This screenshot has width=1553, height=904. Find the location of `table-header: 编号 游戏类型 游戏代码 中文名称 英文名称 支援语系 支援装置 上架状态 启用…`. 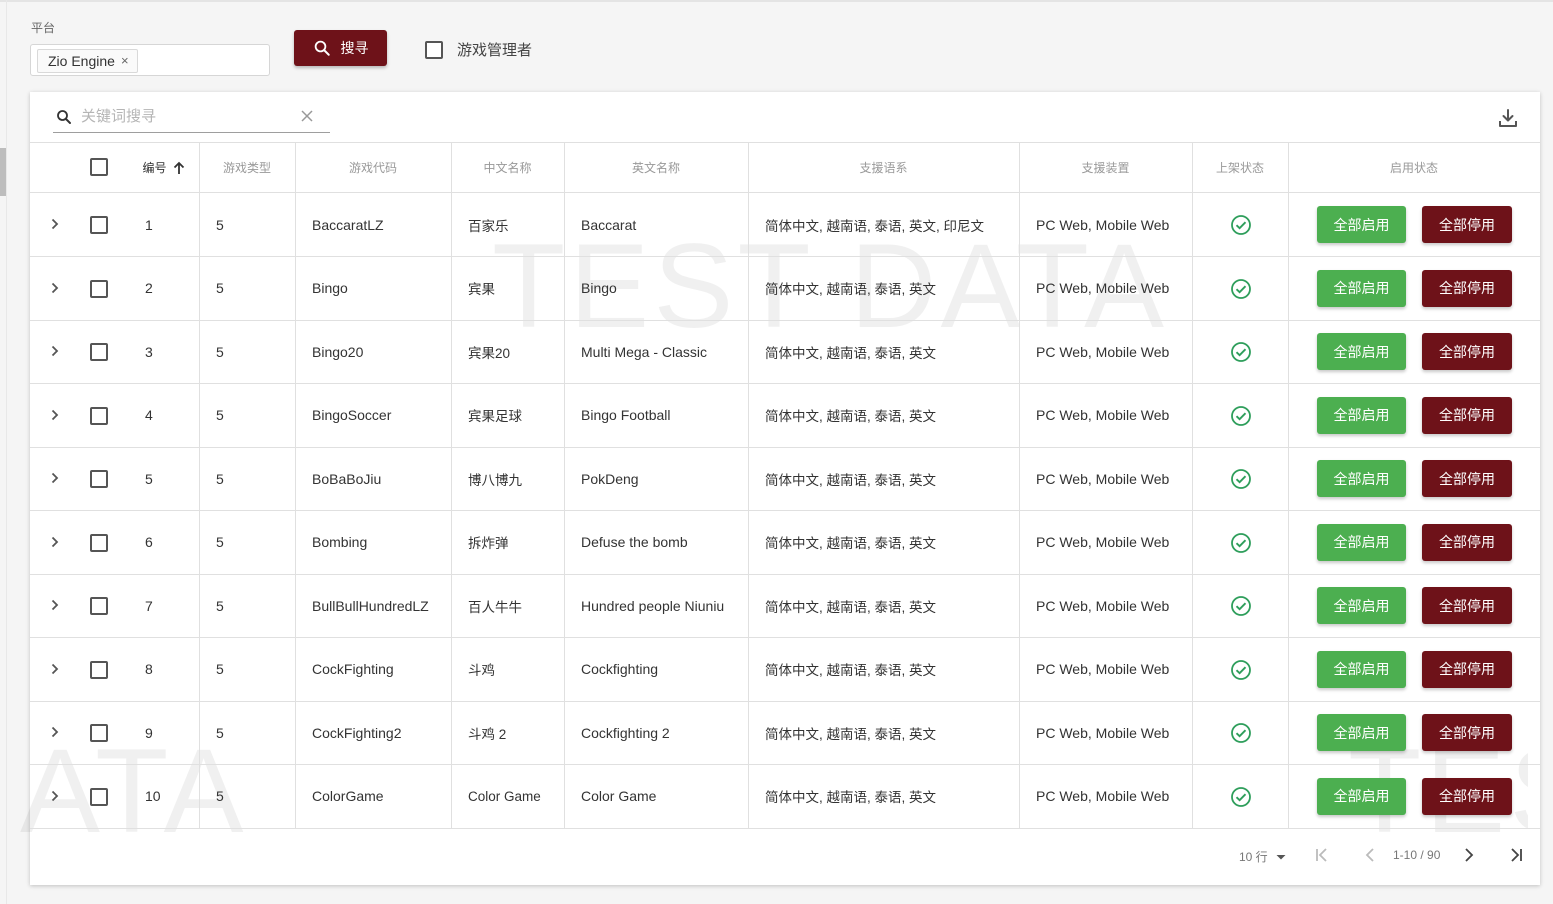

table-header: 编号 游戏类型 游戏代码 中文名称 英文名称 支援语系 支援装置 上架状态 启用… is located at coordinates (785, 167).